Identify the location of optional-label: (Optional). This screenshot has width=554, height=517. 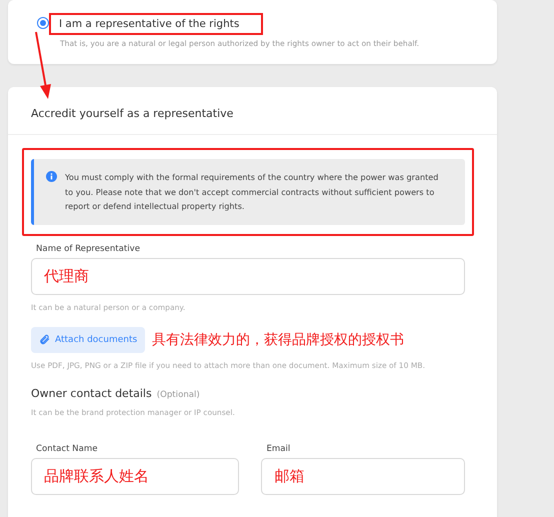
(178, 395).